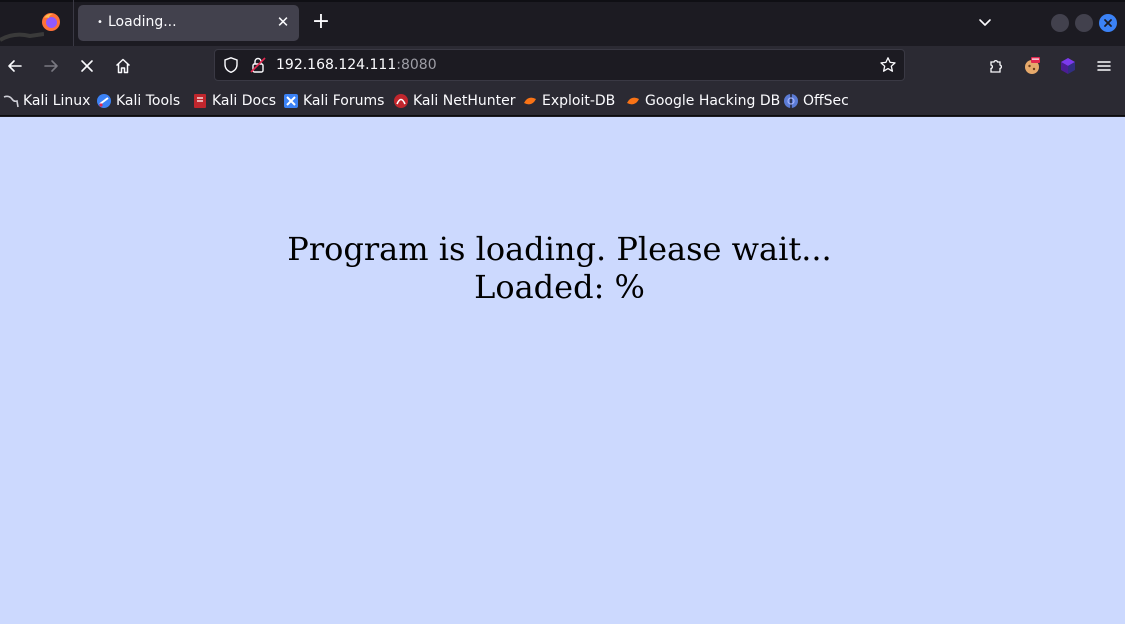  I want to click on bookmark-label: Kali Forums, so click(344, 101).